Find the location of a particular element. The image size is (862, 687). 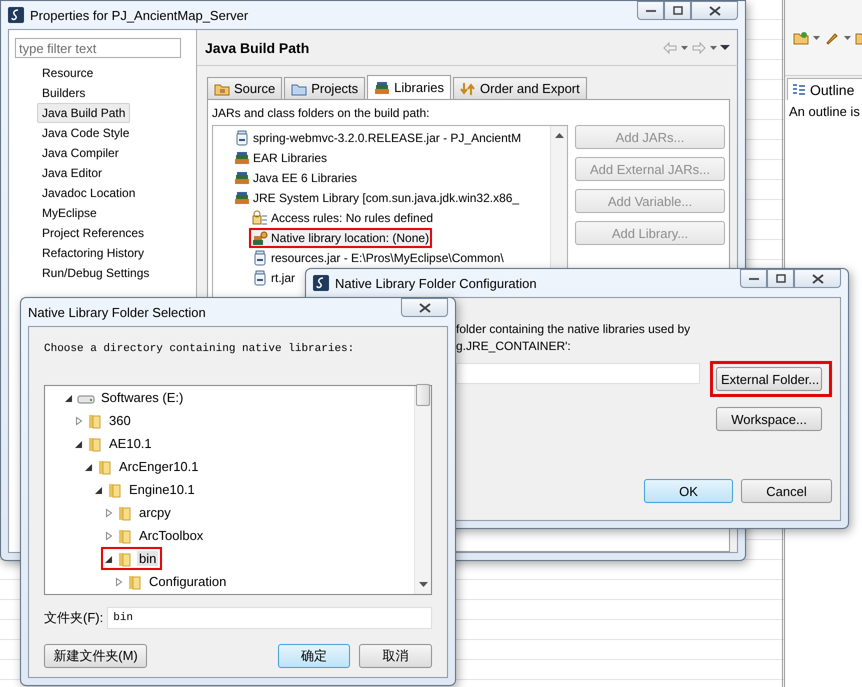

folder-tree-item: 360 is located at coordinates (104, 420).